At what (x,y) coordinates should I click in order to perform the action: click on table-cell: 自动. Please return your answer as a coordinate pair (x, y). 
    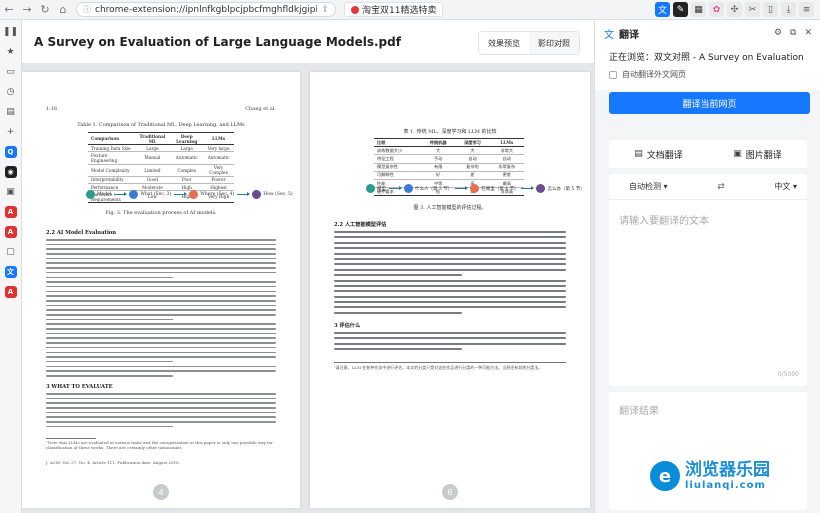
    Looking at the image, I should click on (472, 159).